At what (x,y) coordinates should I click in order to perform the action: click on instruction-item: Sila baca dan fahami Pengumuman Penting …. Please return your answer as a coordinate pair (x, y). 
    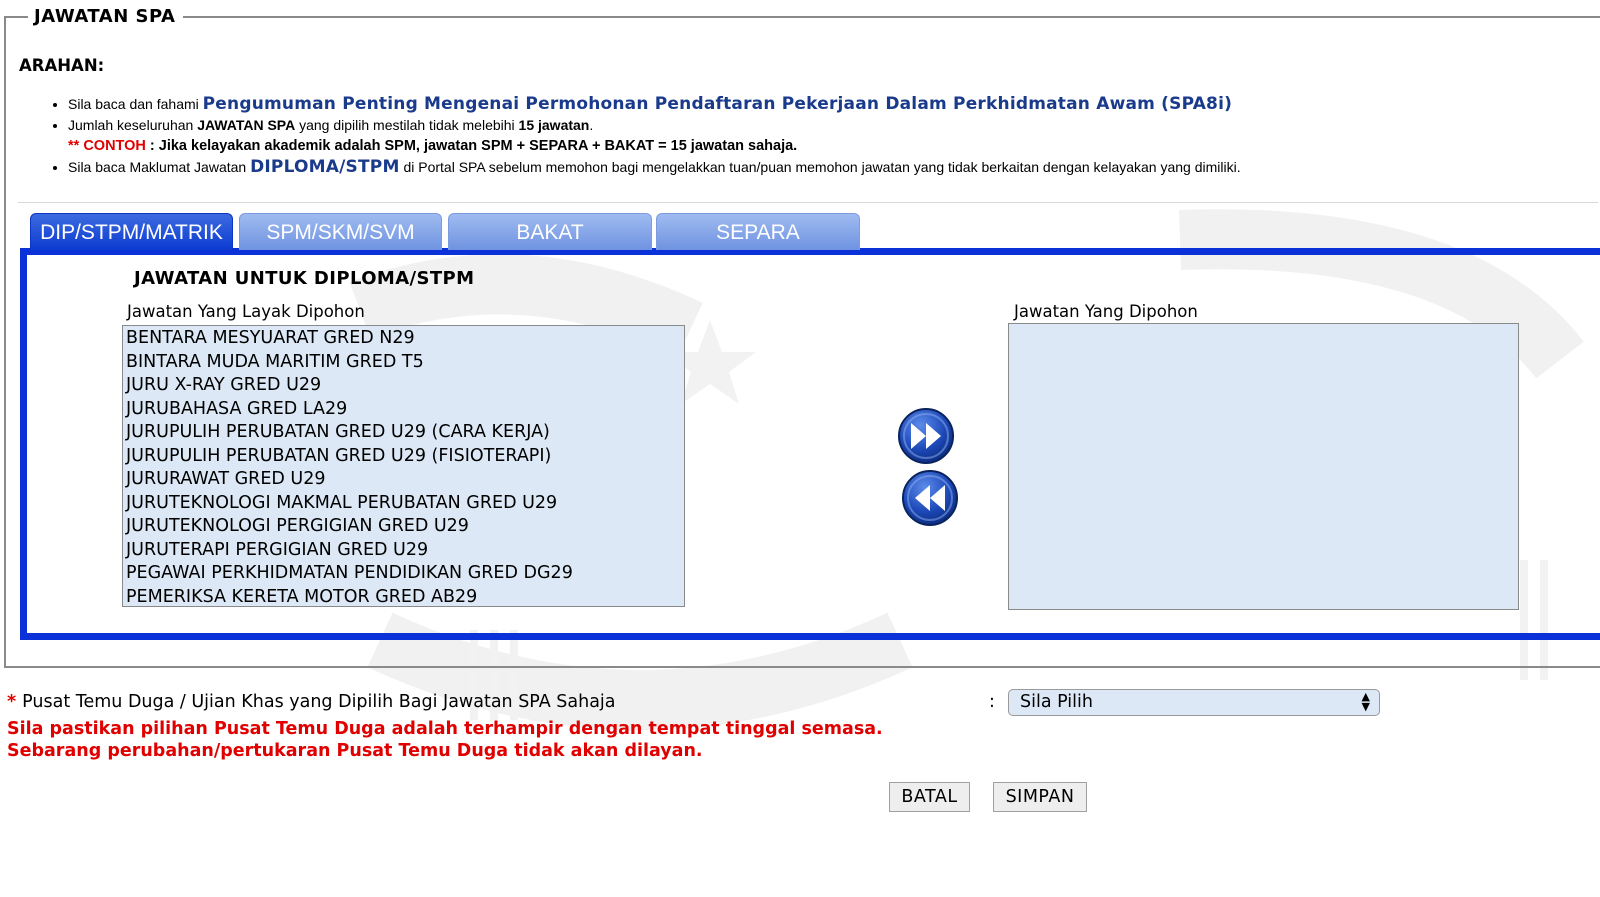
    Looking at the image, I should click on (654, 104).